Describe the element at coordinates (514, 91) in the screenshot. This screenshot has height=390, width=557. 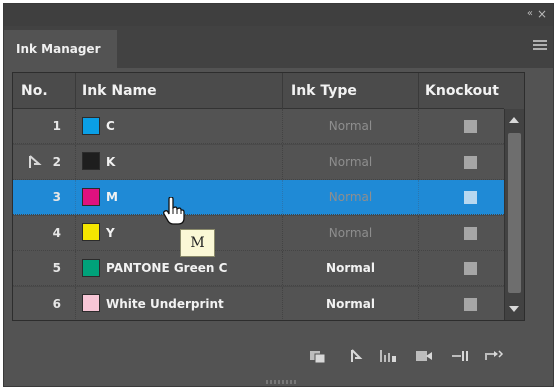
I see `header-corner` at that location.